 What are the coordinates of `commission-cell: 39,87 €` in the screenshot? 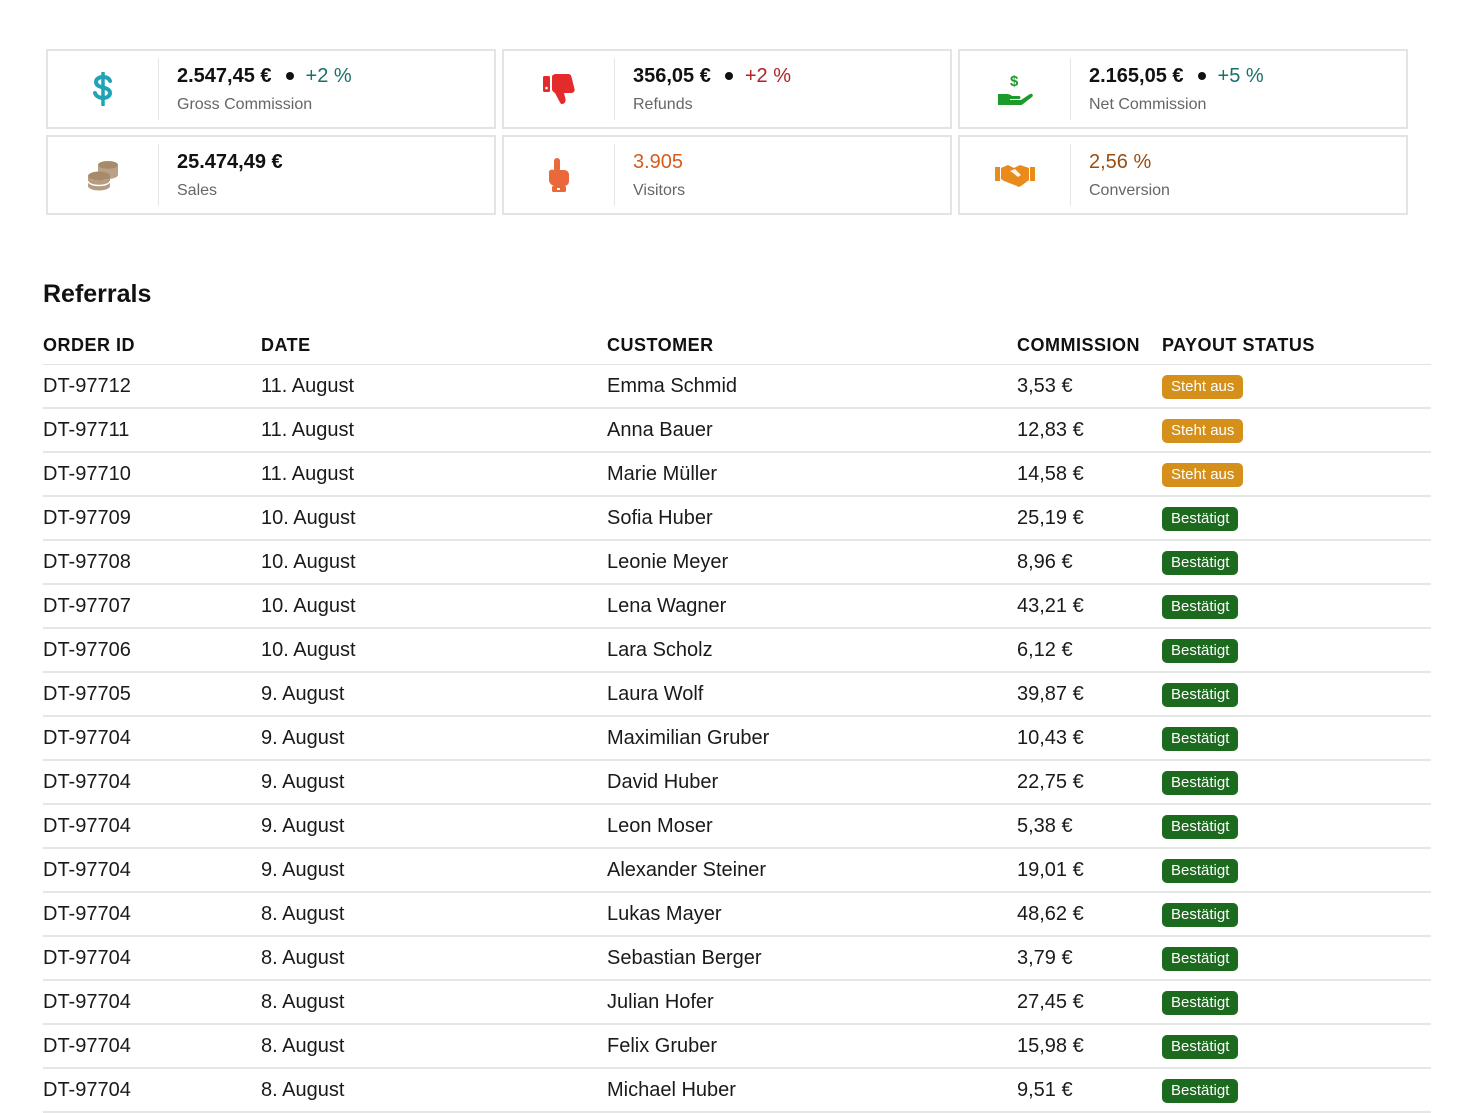 It's located at (1089, 694).